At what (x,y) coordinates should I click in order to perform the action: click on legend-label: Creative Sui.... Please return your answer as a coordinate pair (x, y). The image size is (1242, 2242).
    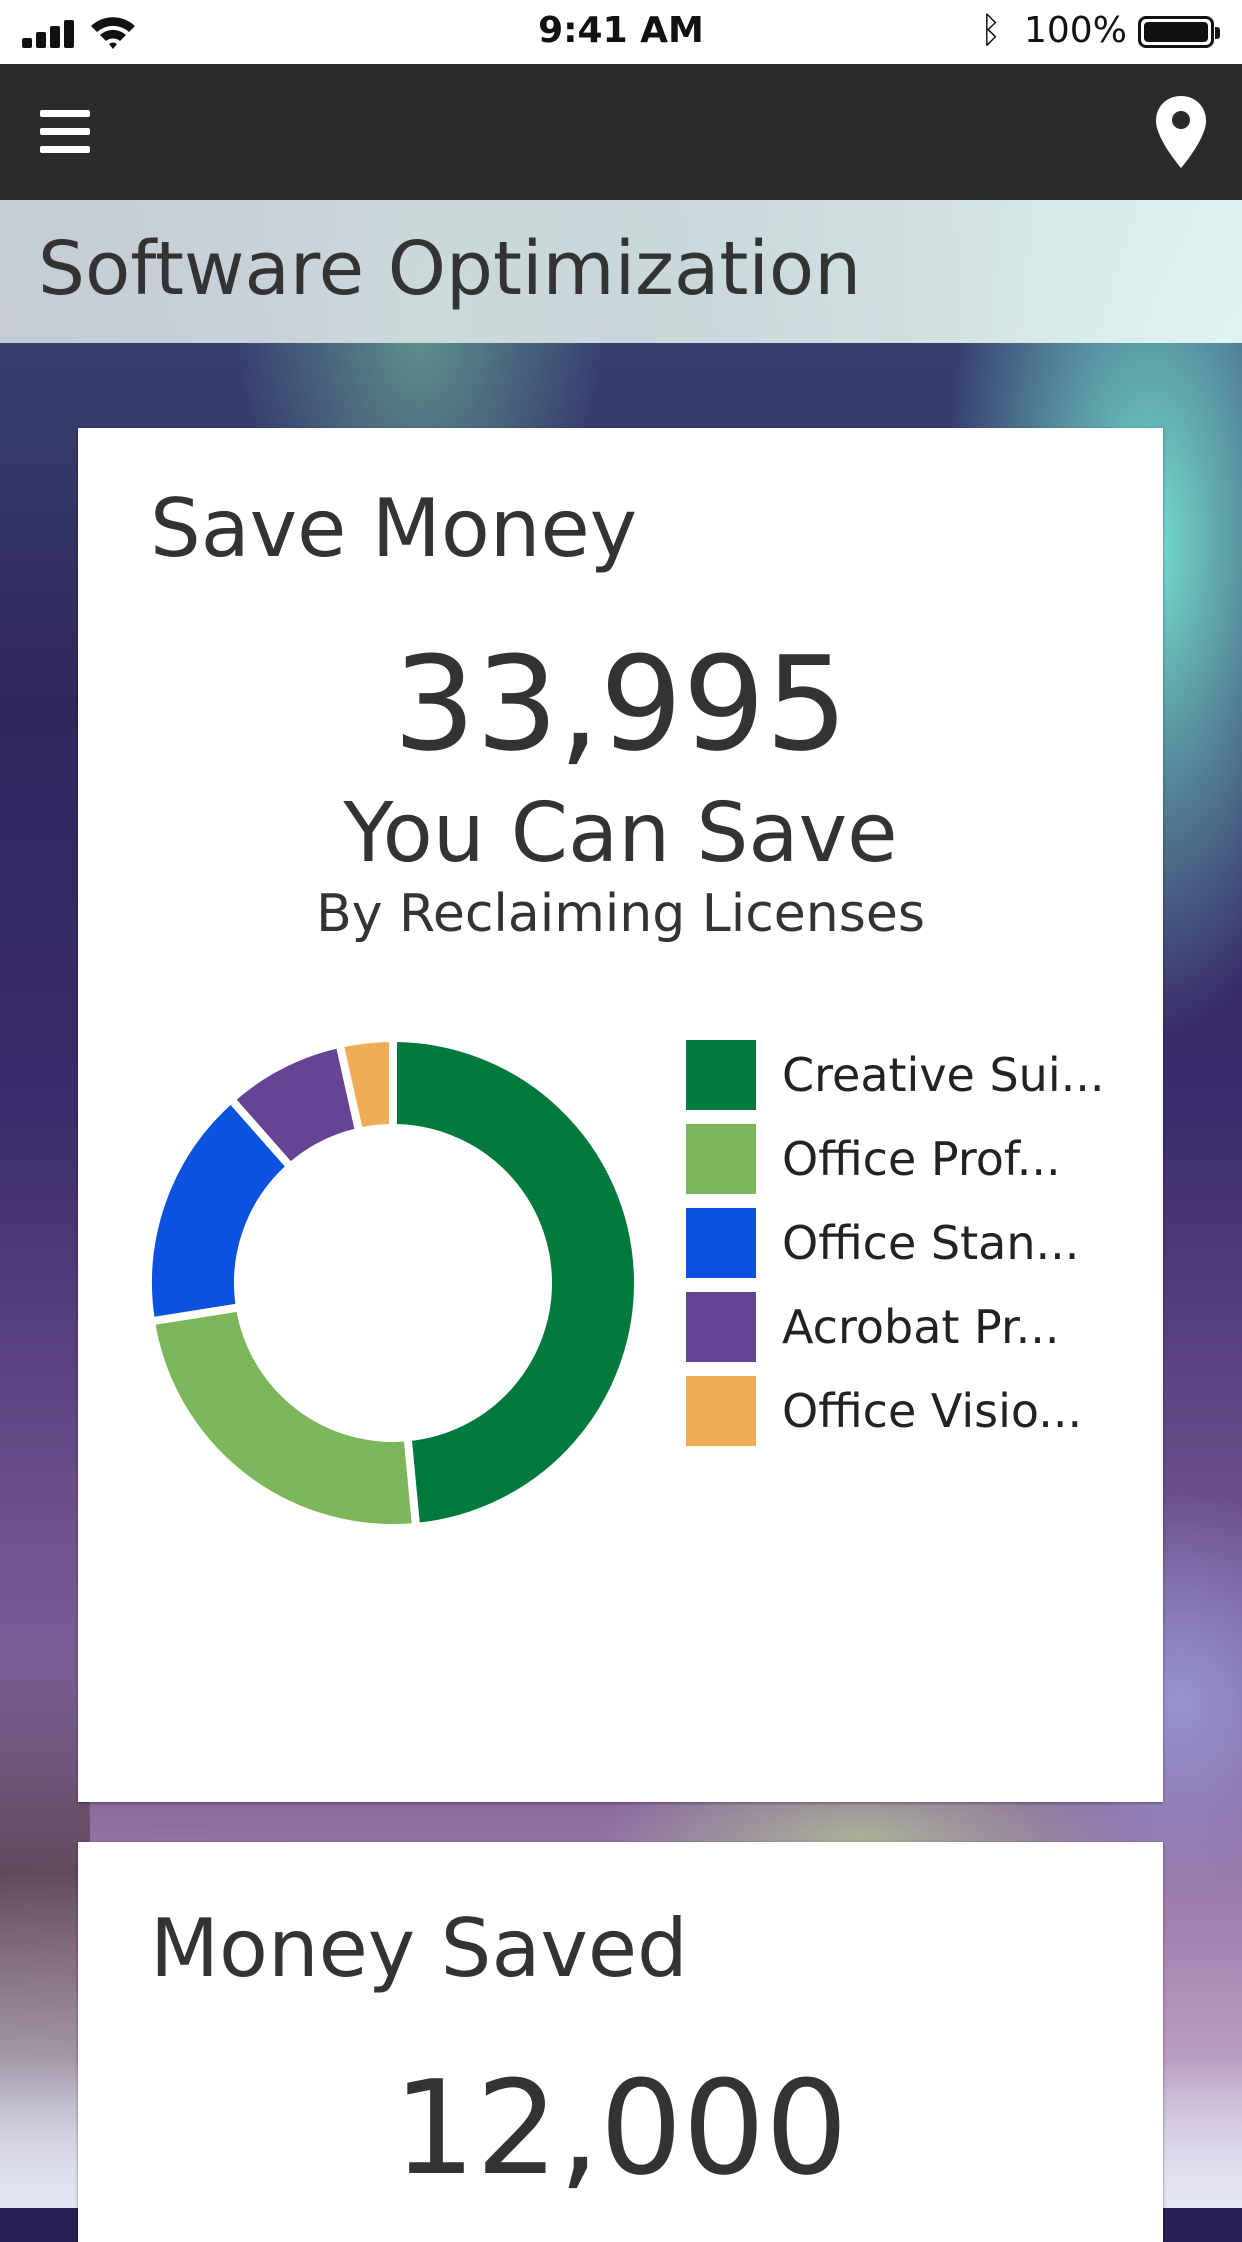
    Looking at the image, I should click on (943, 1075).